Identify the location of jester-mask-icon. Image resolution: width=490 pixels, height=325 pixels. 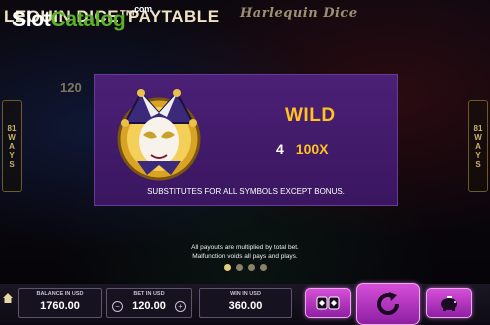
(159, 135).